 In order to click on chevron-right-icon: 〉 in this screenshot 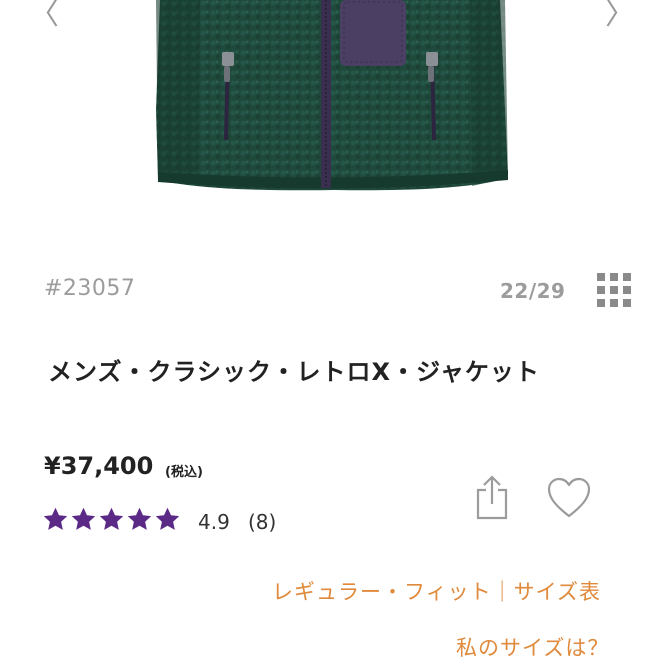, I will do `click(620, 17)`.